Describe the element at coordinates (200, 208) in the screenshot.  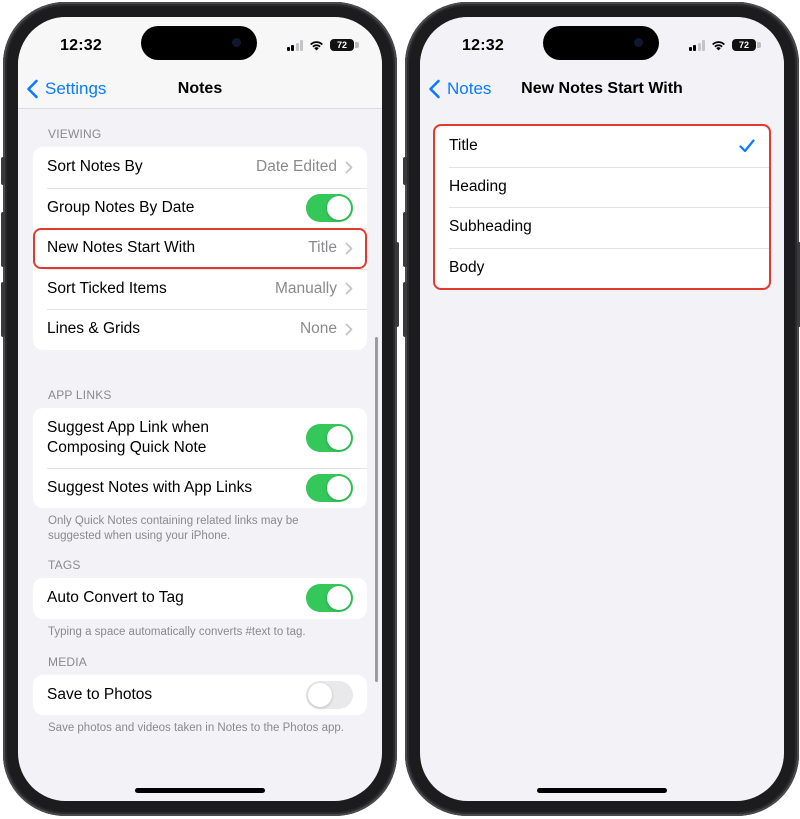
I see `row-group-notes-by-date: Group Notes By Date` at that location.